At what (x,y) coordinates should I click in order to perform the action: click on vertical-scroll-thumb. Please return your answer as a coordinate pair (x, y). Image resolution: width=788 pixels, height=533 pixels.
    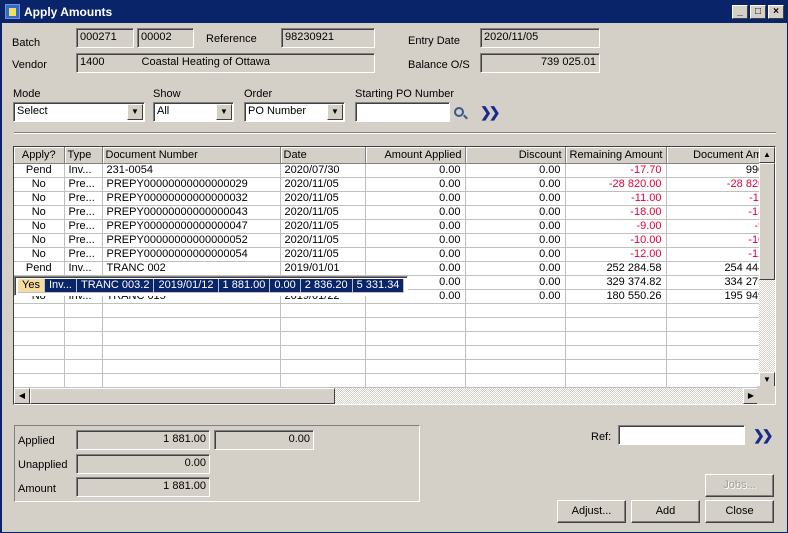
    Looking at the image, I should click on (767, 221).